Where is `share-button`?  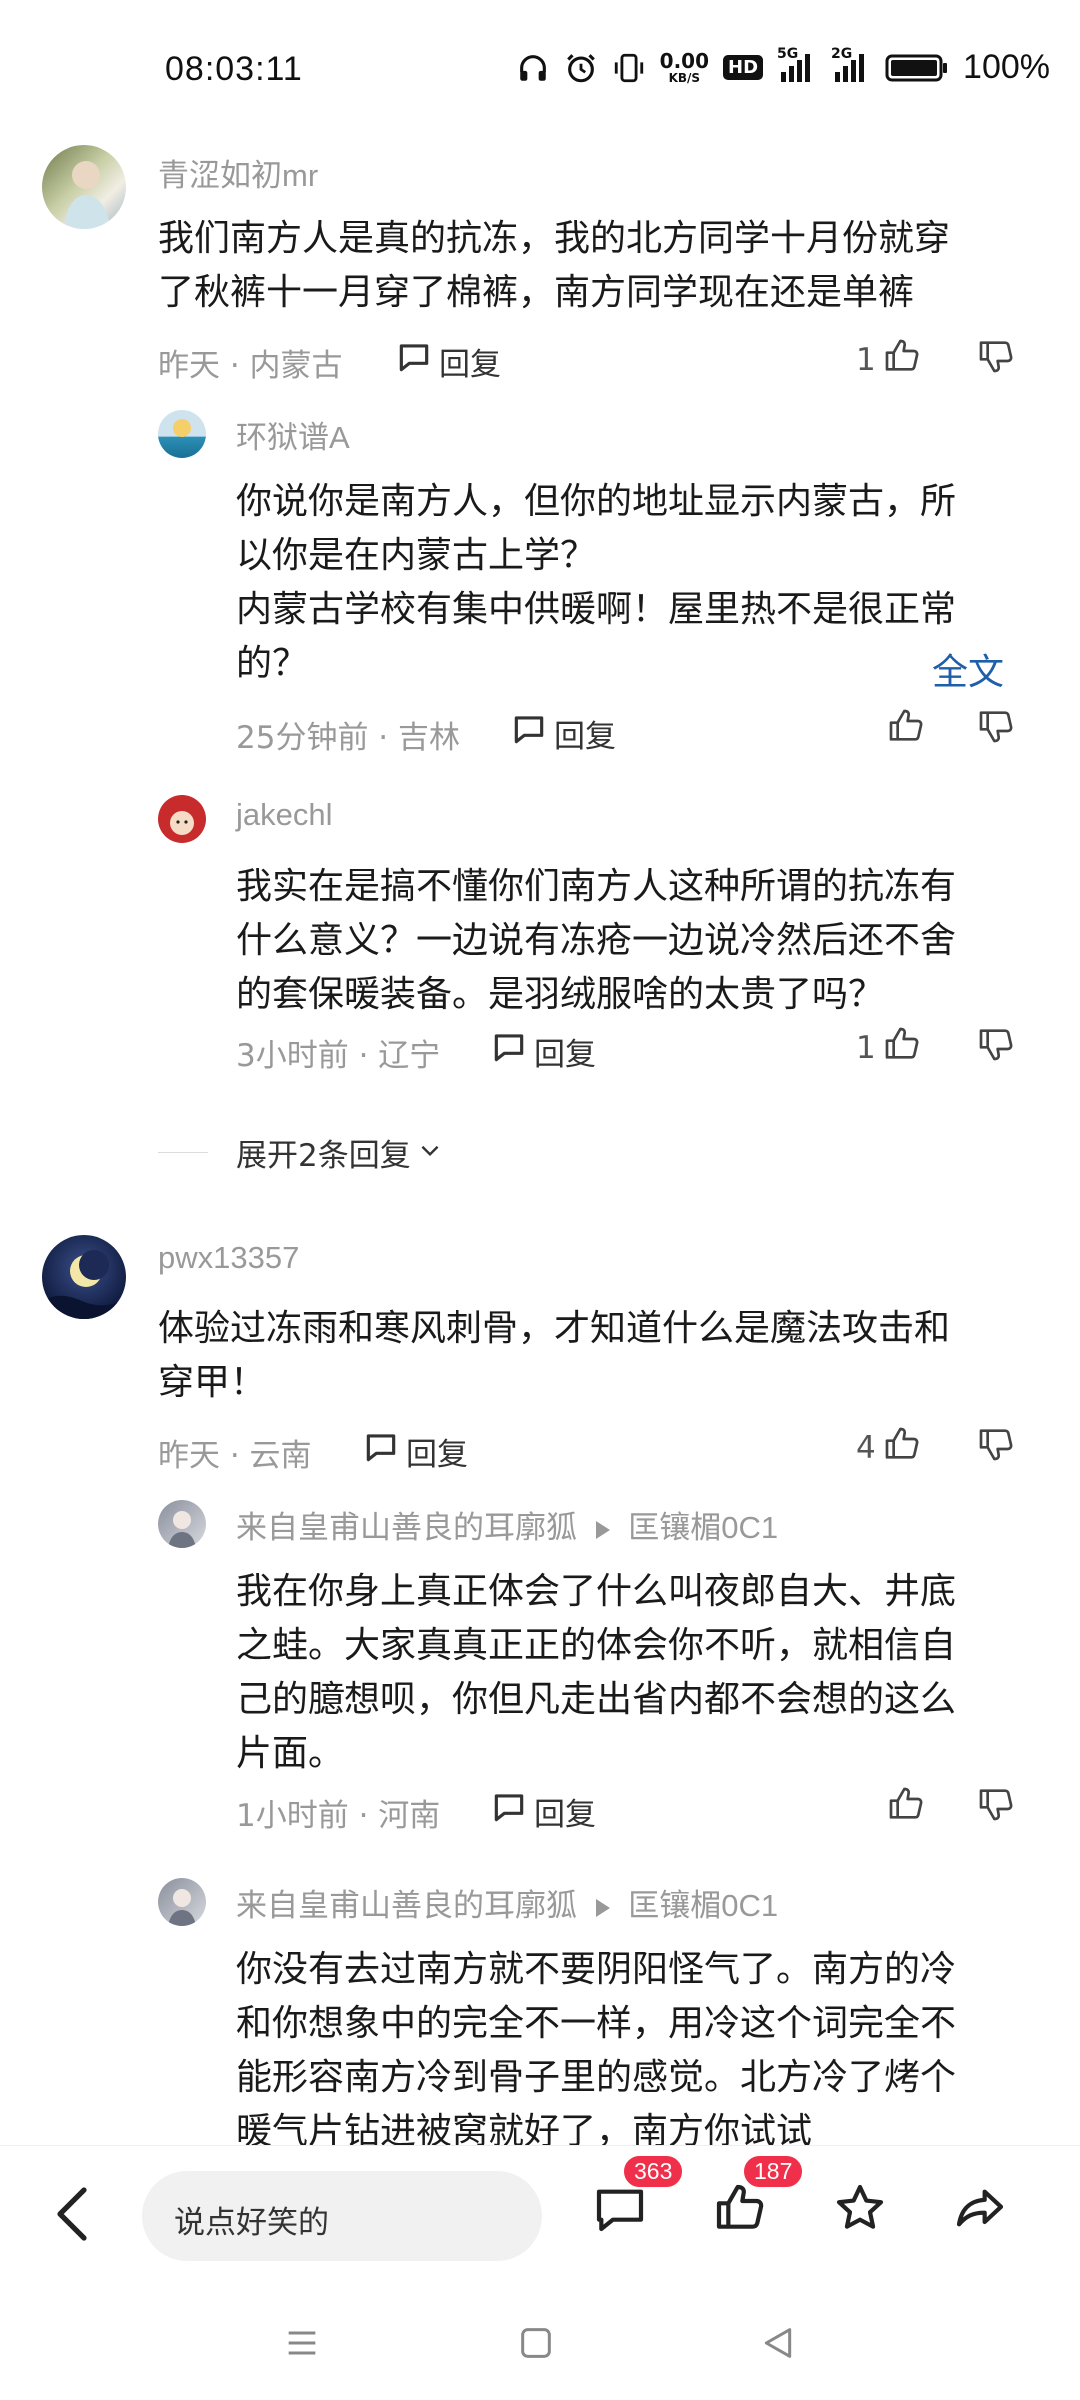
share-button is located at coordinates (980, 2210).